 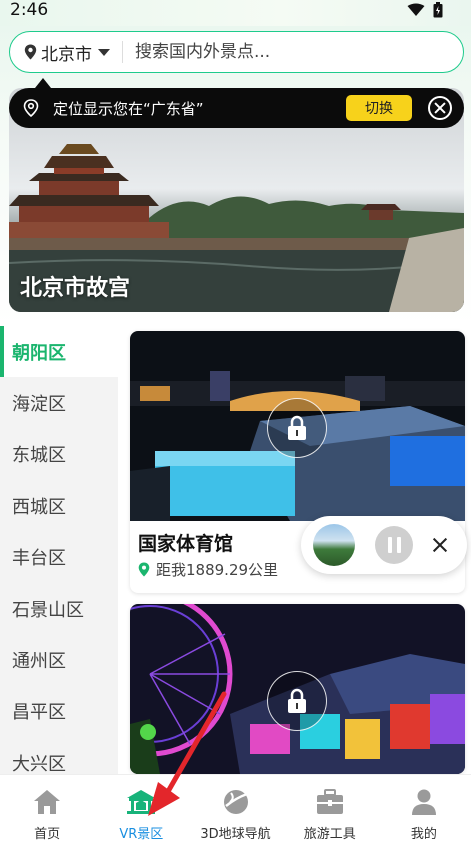 What do you see at coordinates (66, 54) in the screenshot?
I see `city-name: 北京市` at bounding box center [66, 54].